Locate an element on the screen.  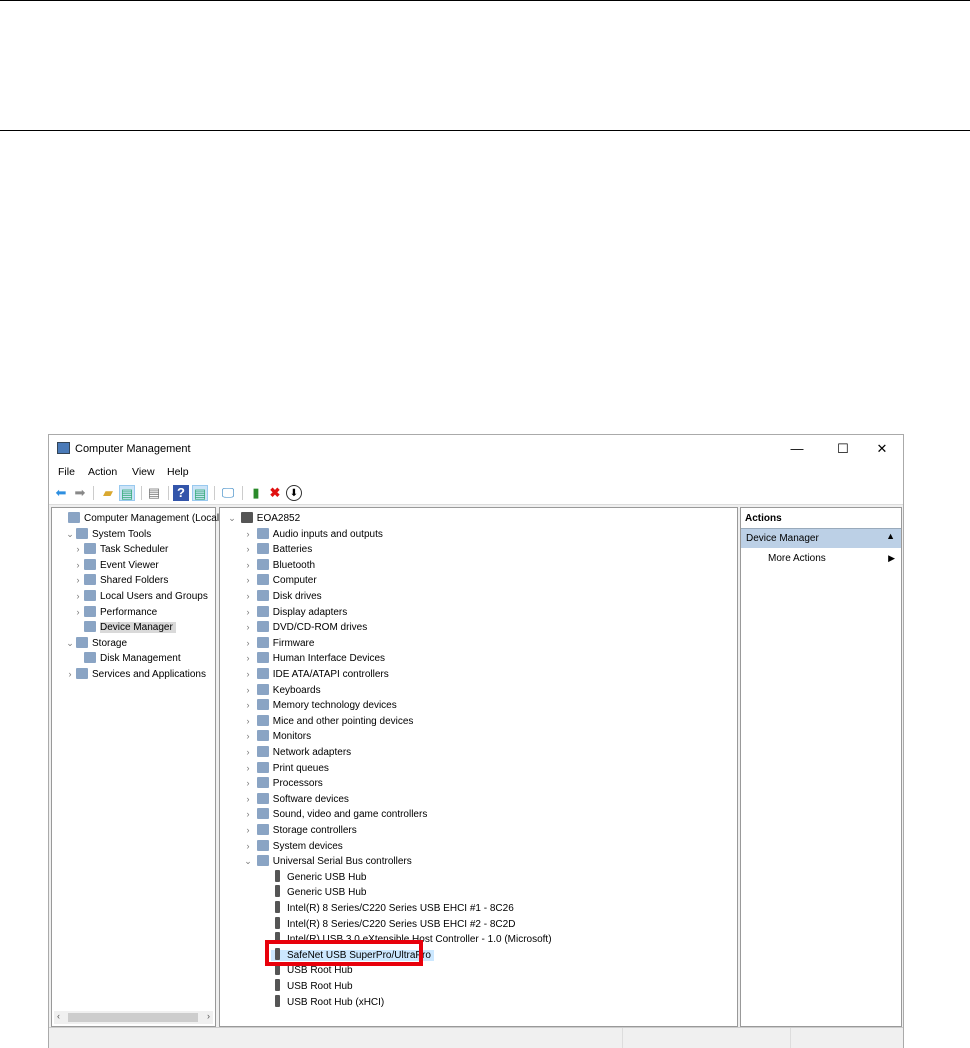
scan-hardware-icon: 🖵 is located at coordinates (228, 493).